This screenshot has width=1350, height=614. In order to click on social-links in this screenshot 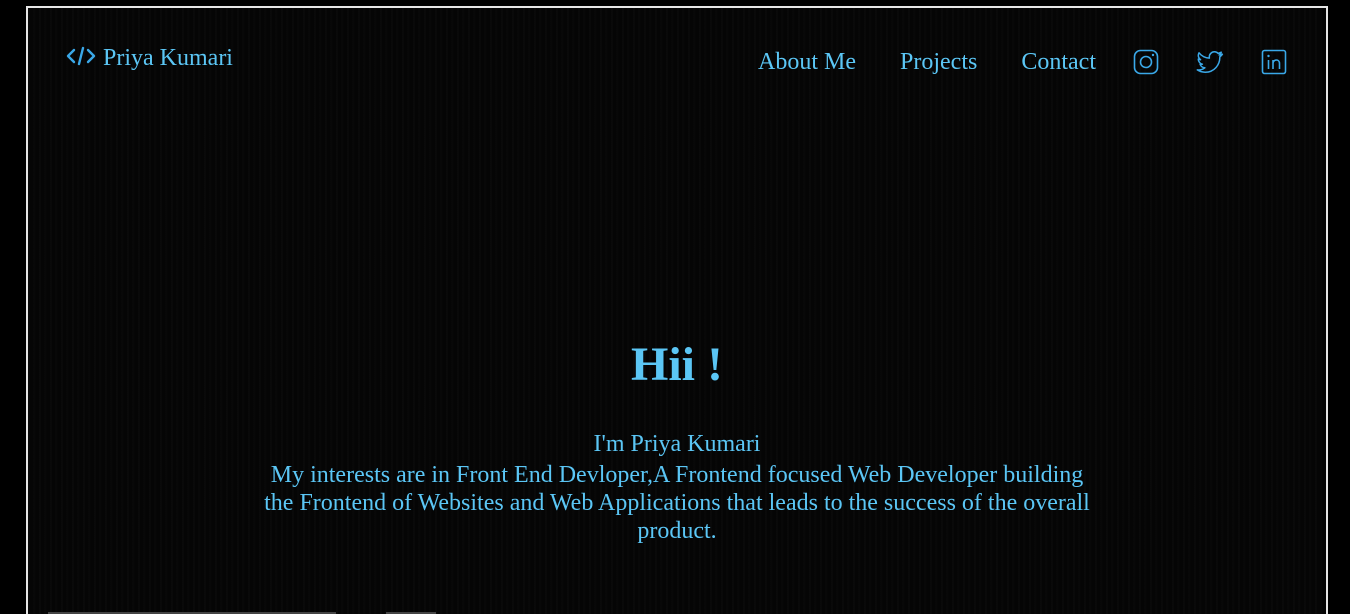, I will do `click(1210, 62)`.